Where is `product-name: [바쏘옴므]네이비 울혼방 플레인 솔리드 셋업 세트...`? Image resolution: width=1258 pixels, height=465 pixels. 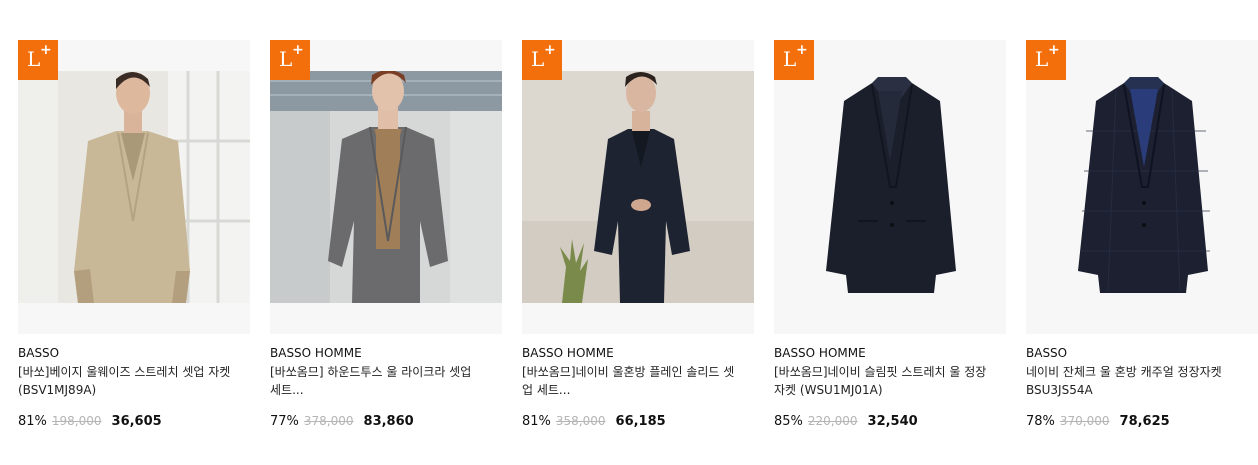 product-name: [바쏘옴므]네이비 울혼방 플레인 솔리드 셋업 세트... is located at coordinates (629, 381).